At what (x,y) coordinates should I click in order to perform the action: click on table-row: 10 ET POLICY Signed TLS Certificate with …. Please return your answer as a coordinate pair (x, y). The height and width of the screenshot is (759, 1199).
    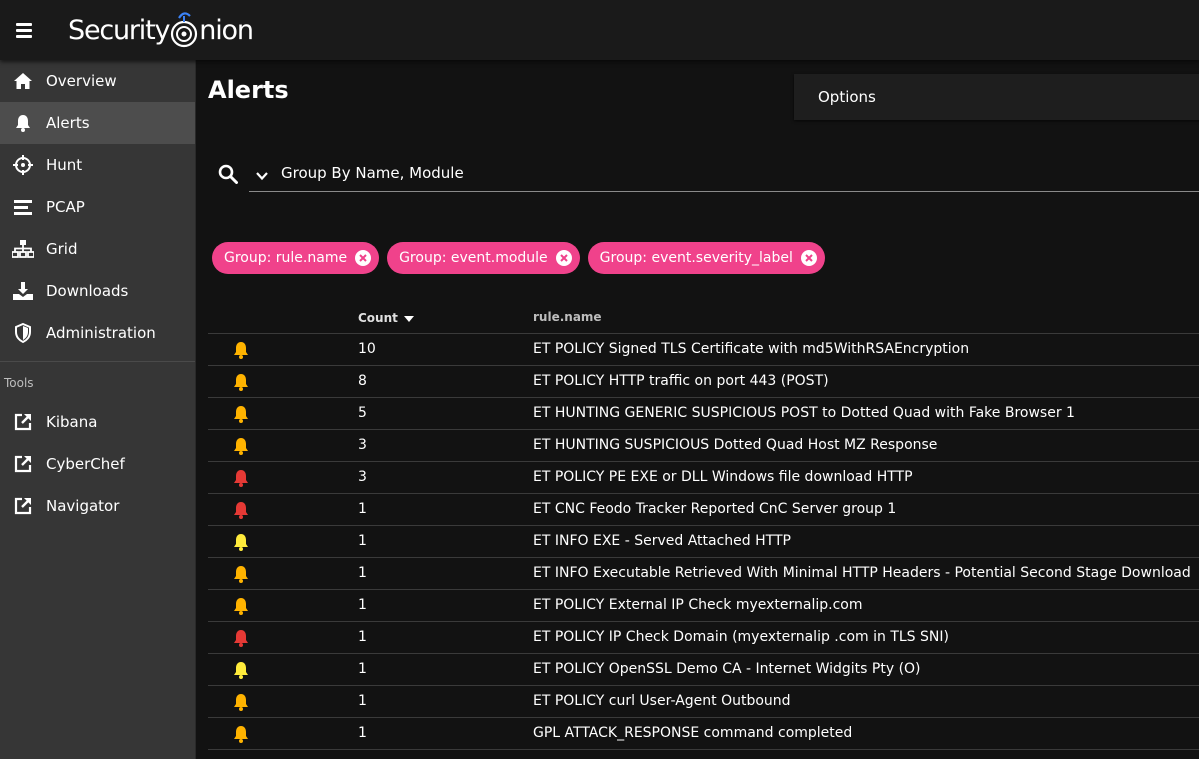
    Looking at the image, I should click on (703, 350).